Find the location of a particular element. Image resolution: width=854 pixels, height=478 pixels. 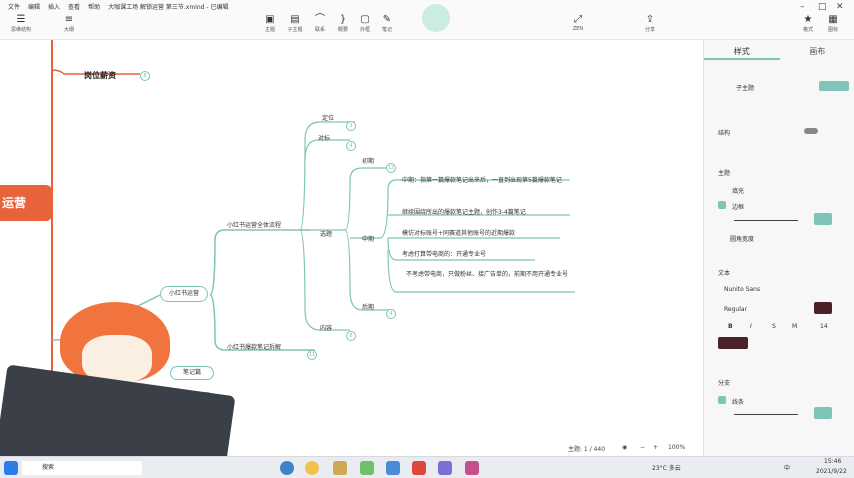

icon-button: ▦ 图标 is located at coordinates (833, 26).